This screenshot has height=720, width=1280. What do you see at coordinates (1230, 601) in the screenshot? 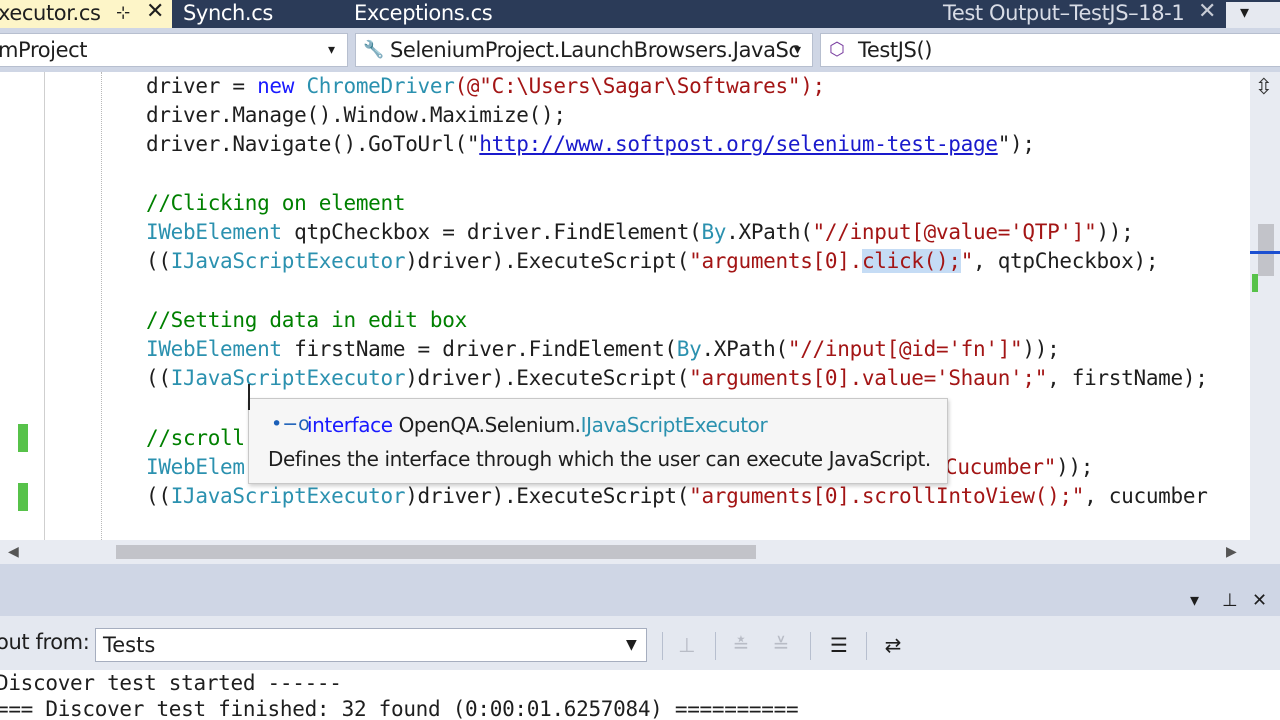
I see `pin-icon: ⊥` at bounding box center [1230, 601].